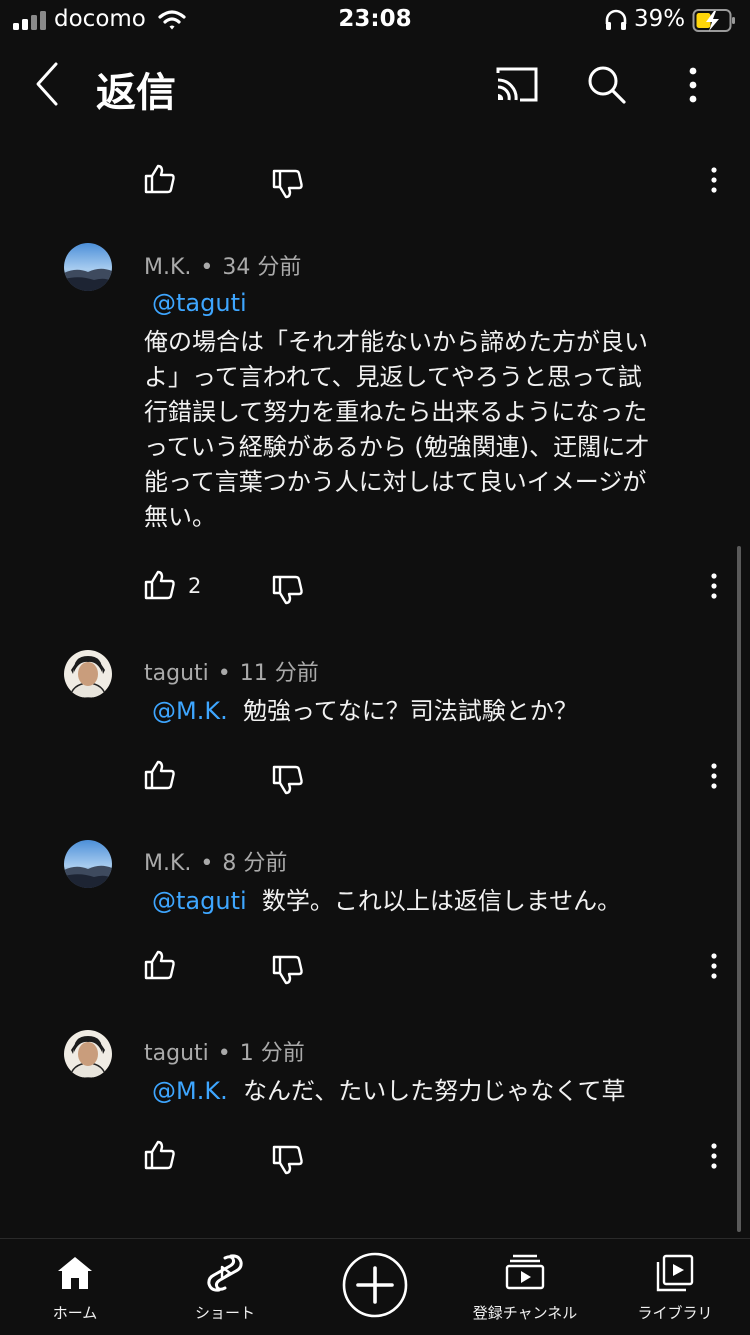 The height and width of the screenshot is (1335, 750). What do you see at coordinates (195, 586) in the screenshot?
I see `like-count: 2` at bounding box center [195, 586].